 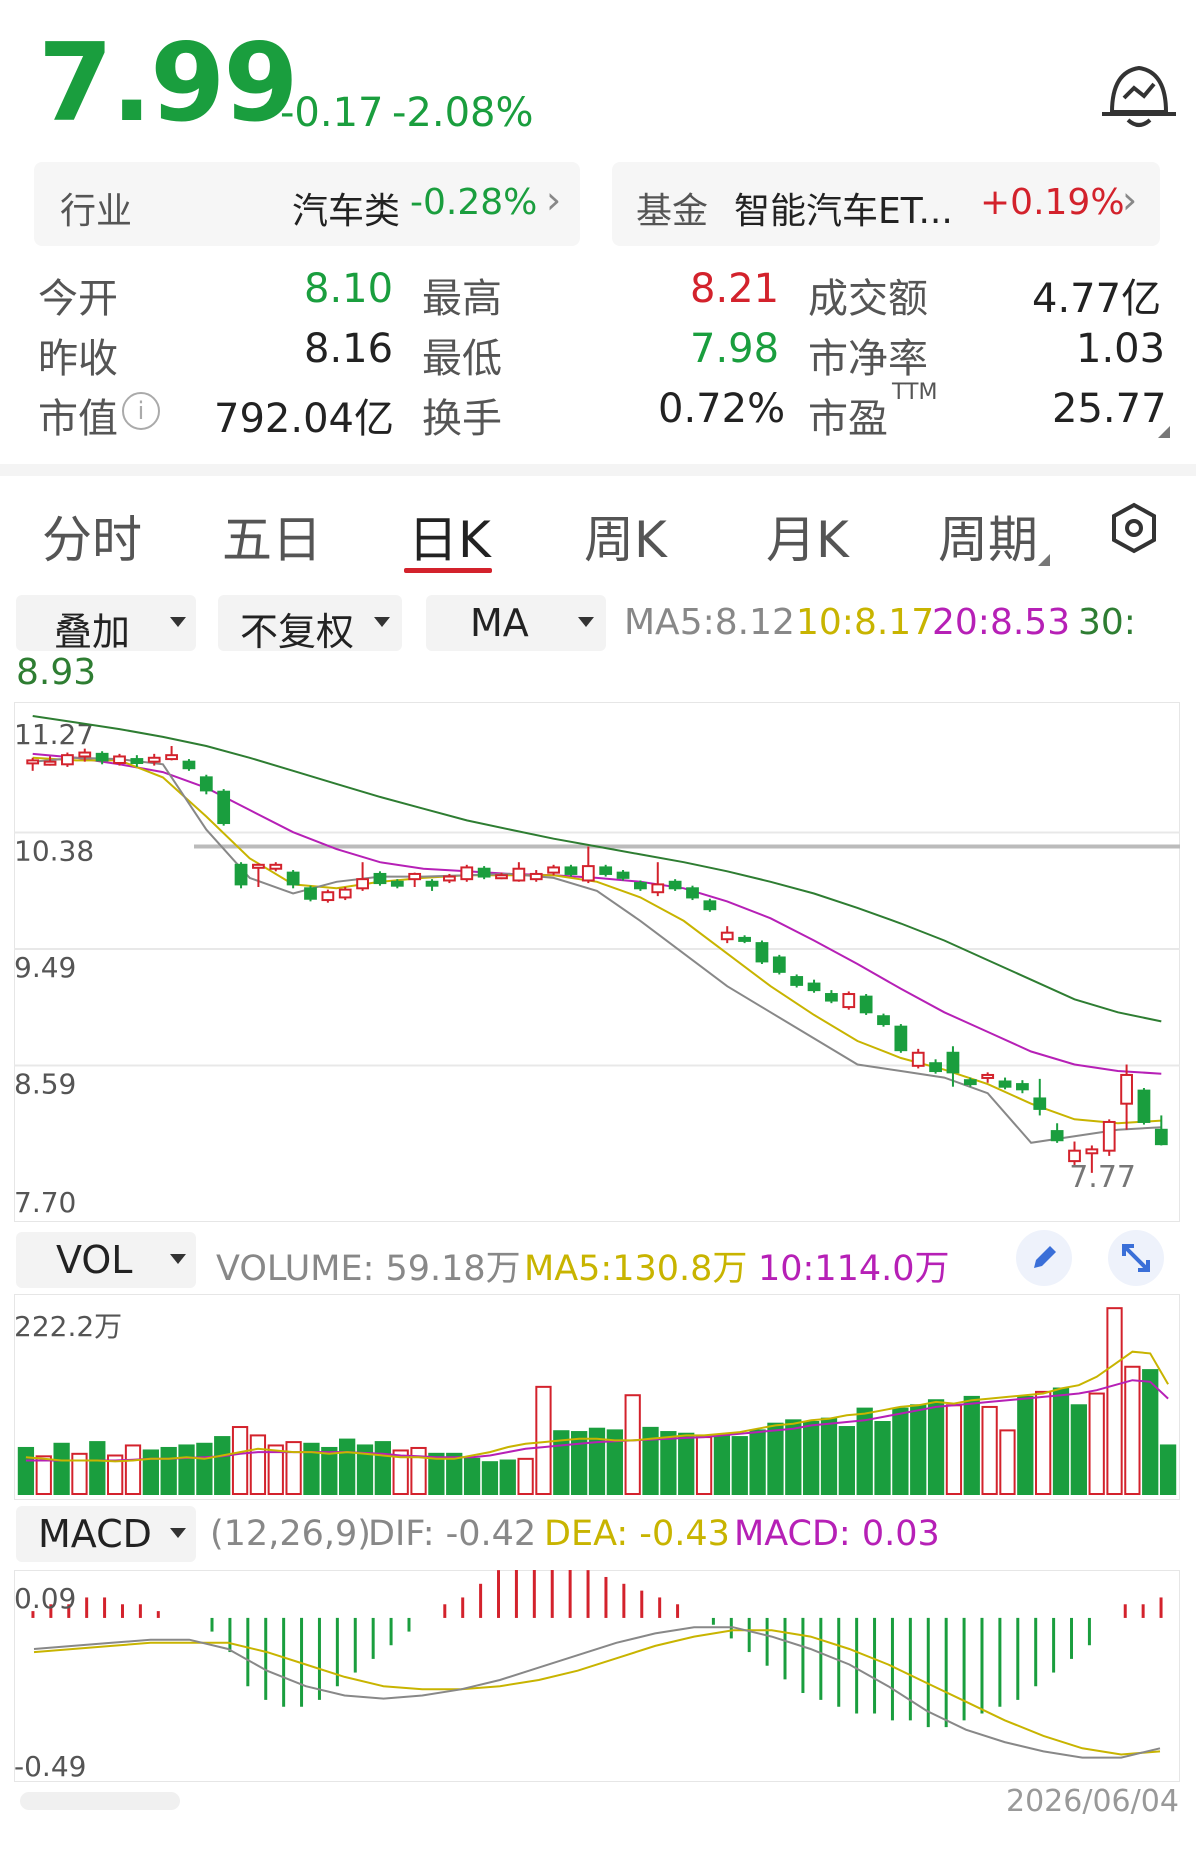 I want to click on industry-change: -0.28%, so click(x=474, y=202).